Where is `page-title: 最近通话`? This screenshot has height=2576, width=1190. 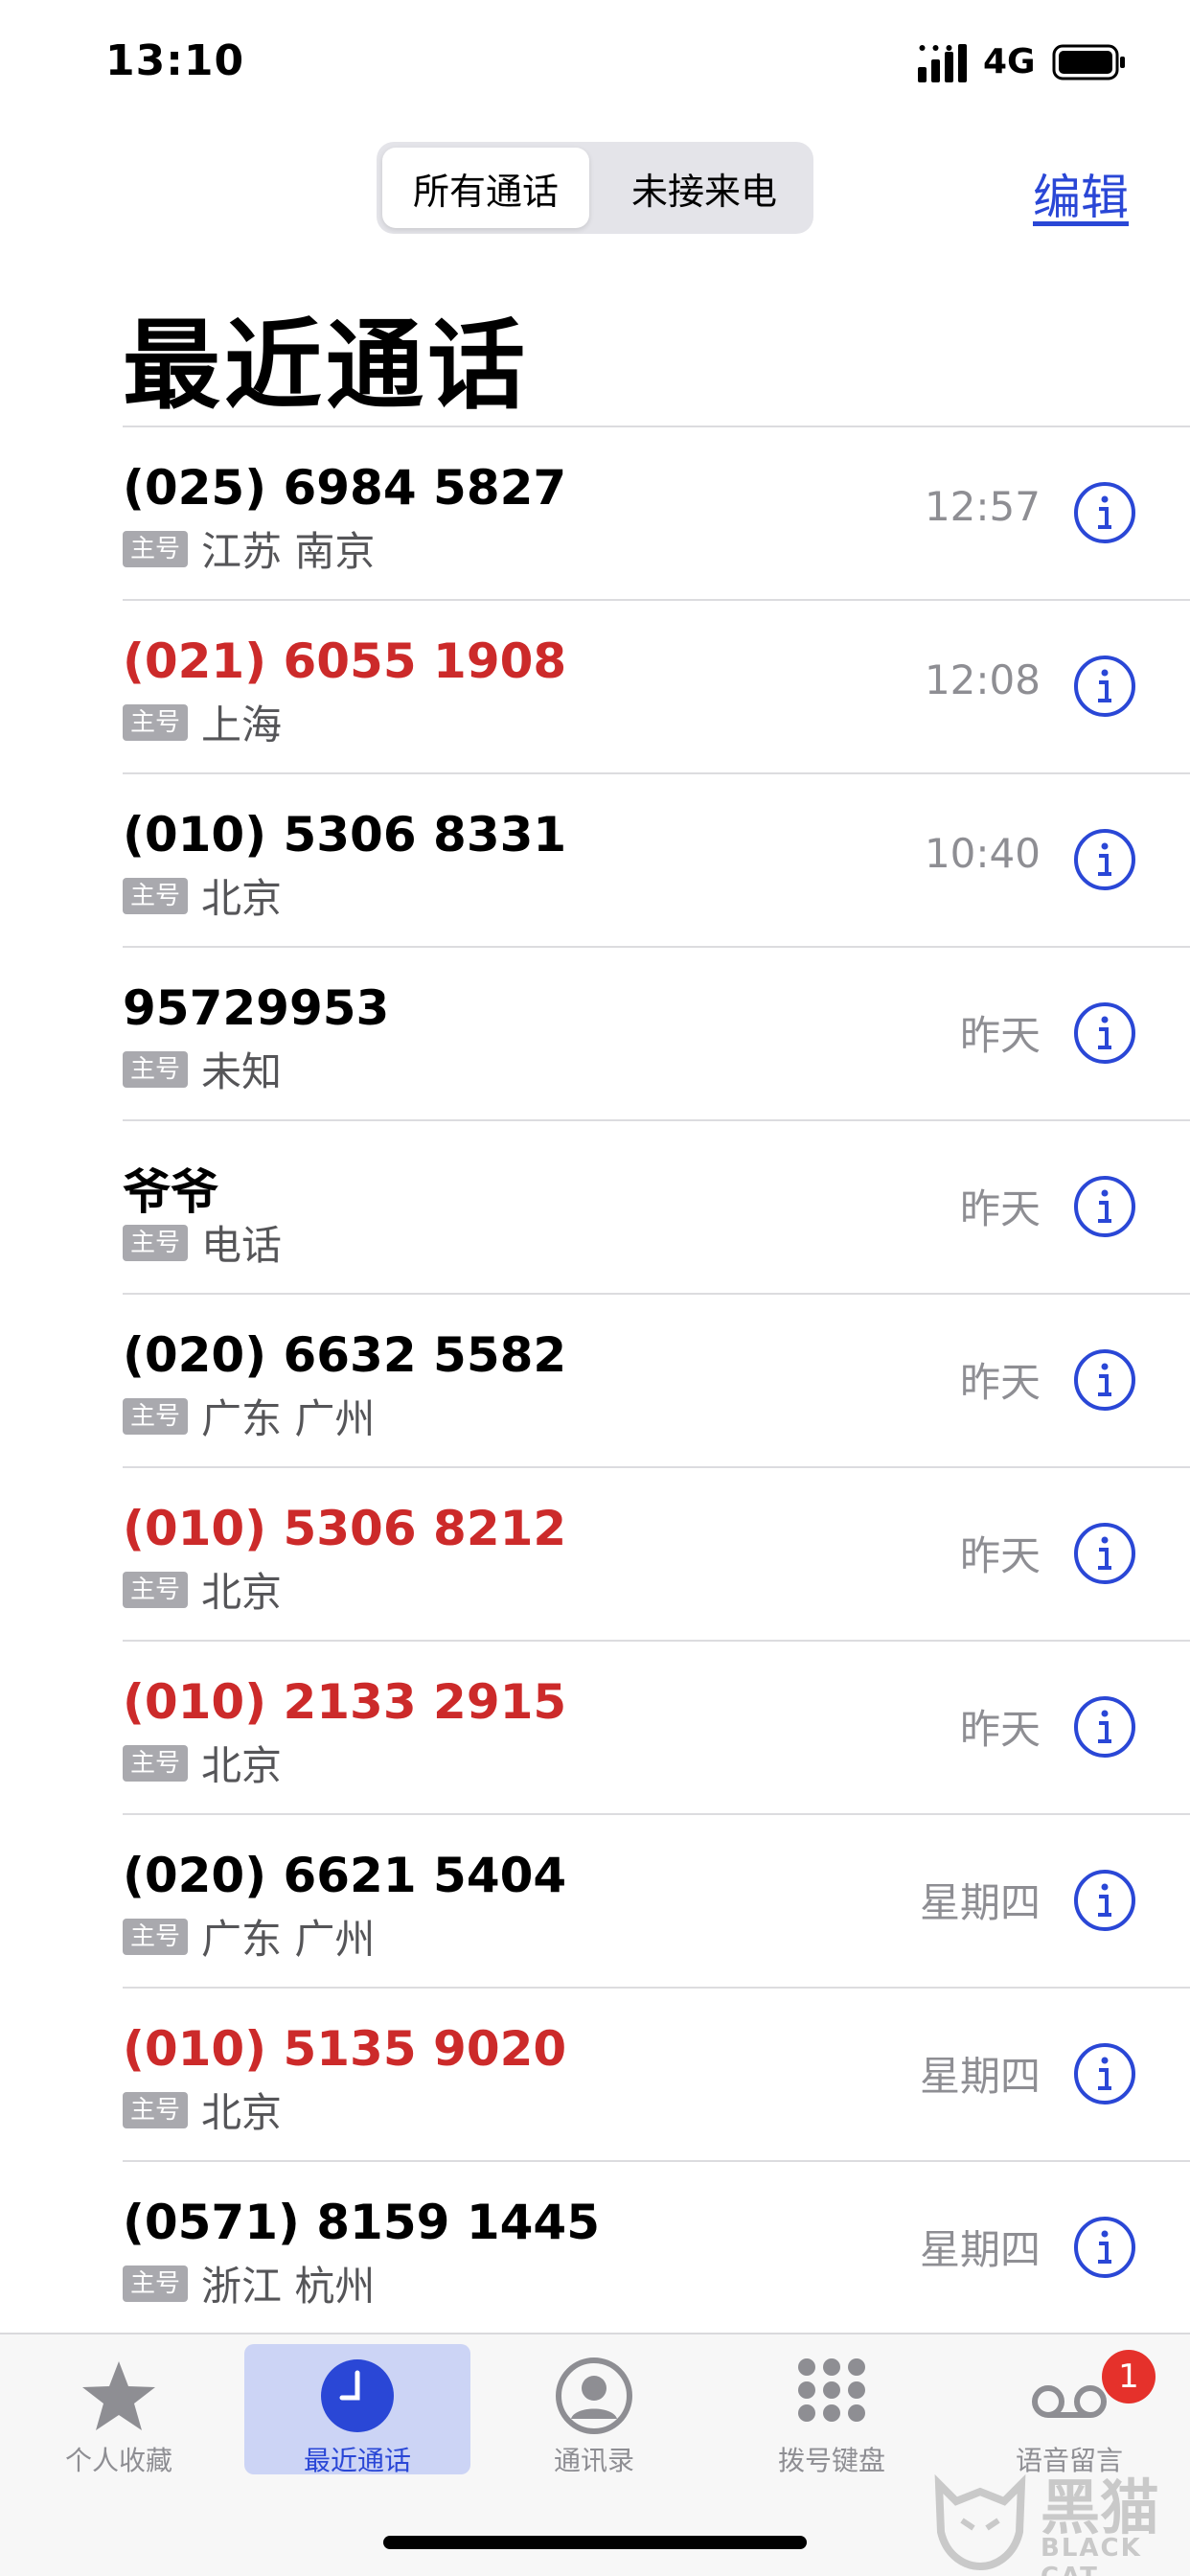
page-title: 最近通话 is located at coordinates (326, 367).